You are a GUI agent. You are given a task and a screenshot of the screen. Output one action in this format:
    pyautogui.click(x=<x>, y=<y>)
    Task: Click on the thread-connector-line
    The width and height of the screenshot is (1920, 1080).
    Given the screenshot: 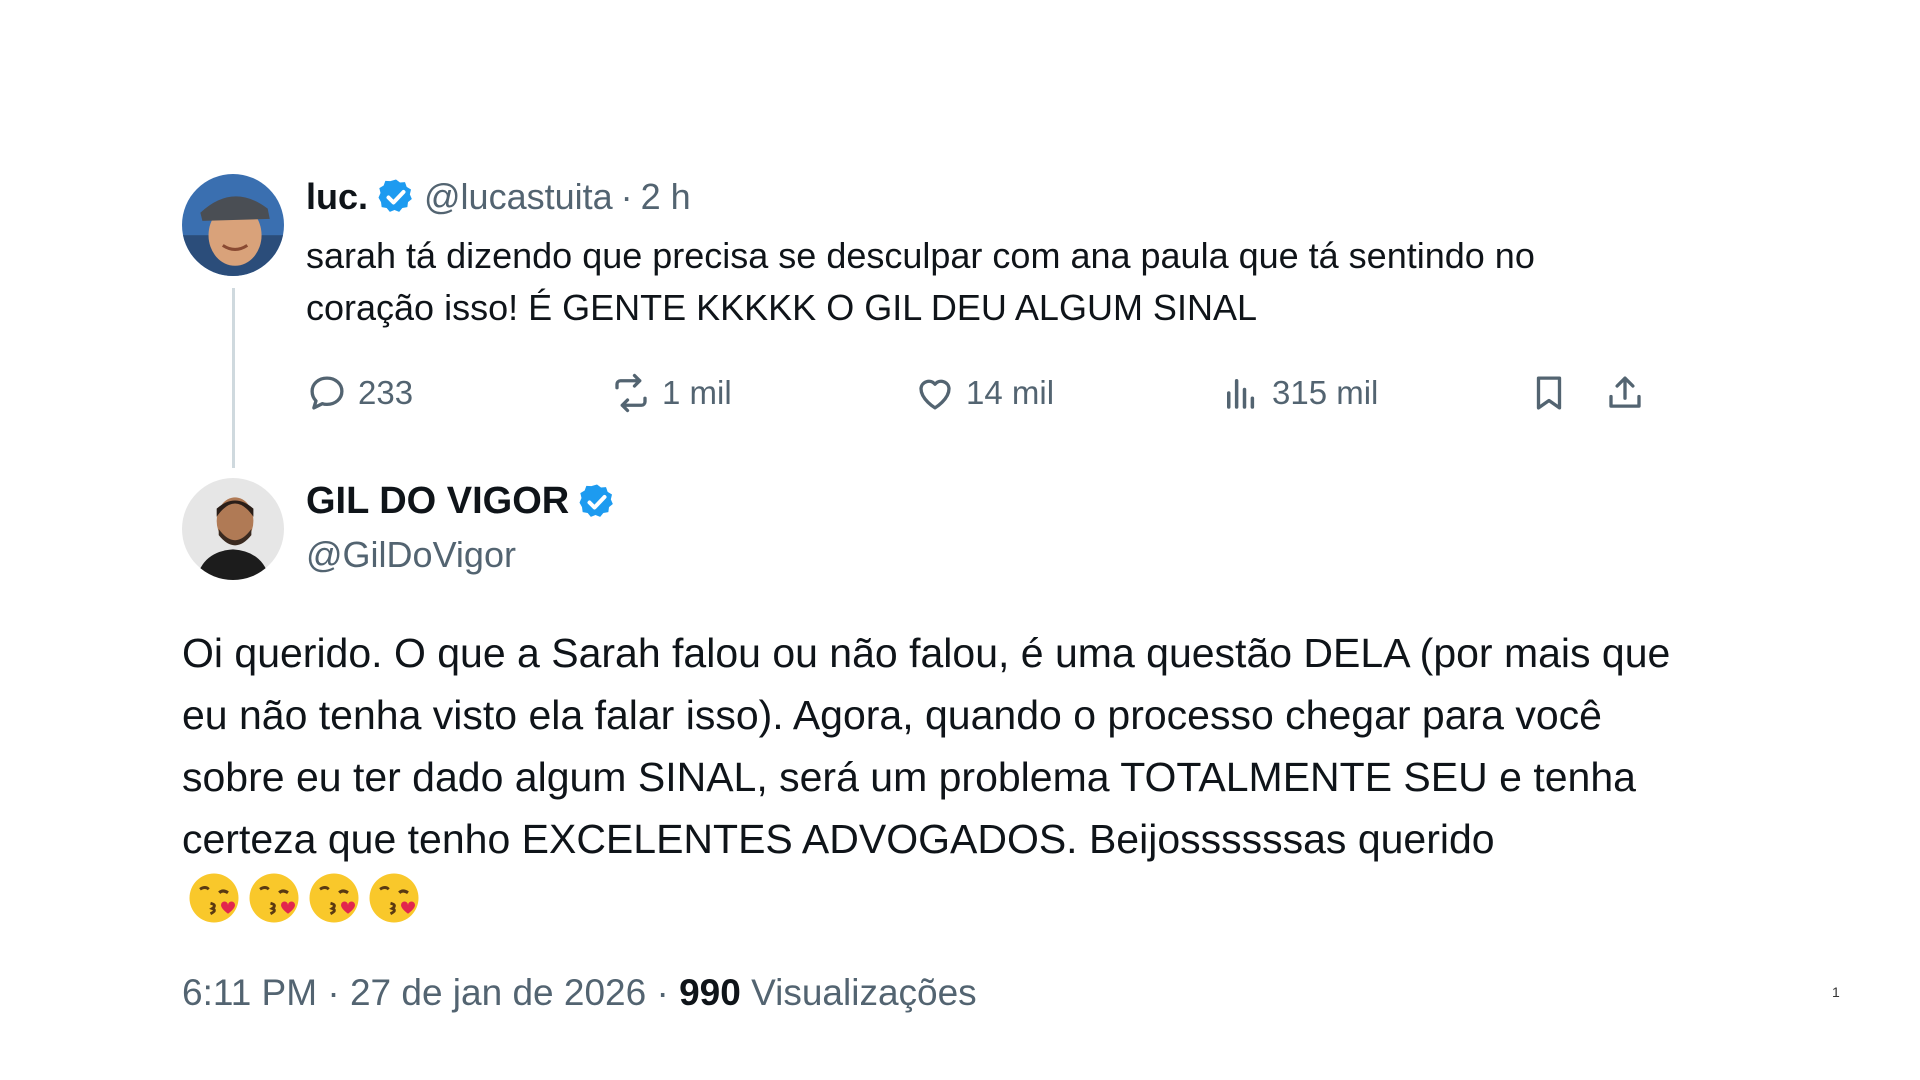 What is the action you would take?
    pyautogui.click(x=233, y=378)
    